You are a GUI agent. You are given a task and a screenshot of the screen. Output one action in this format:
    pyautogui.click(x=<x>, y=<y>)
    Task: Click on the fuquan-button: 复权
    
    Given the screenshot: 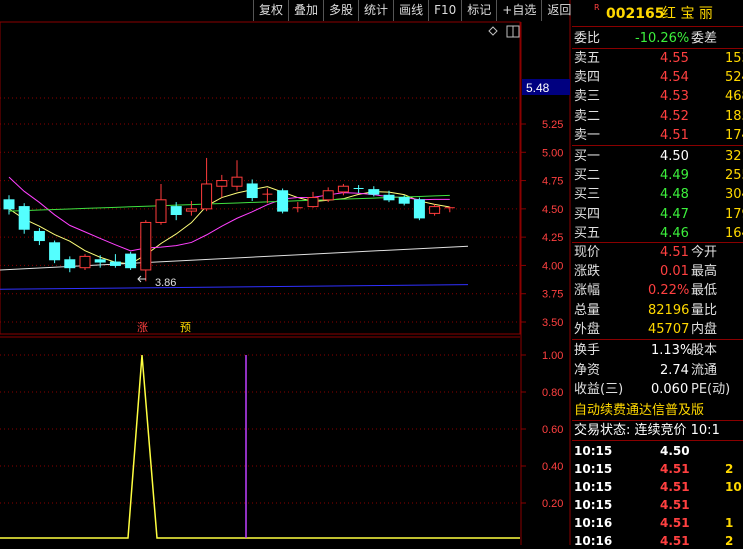 What is the action you would take?
    pyautogui.click(x=270, y=10)
    